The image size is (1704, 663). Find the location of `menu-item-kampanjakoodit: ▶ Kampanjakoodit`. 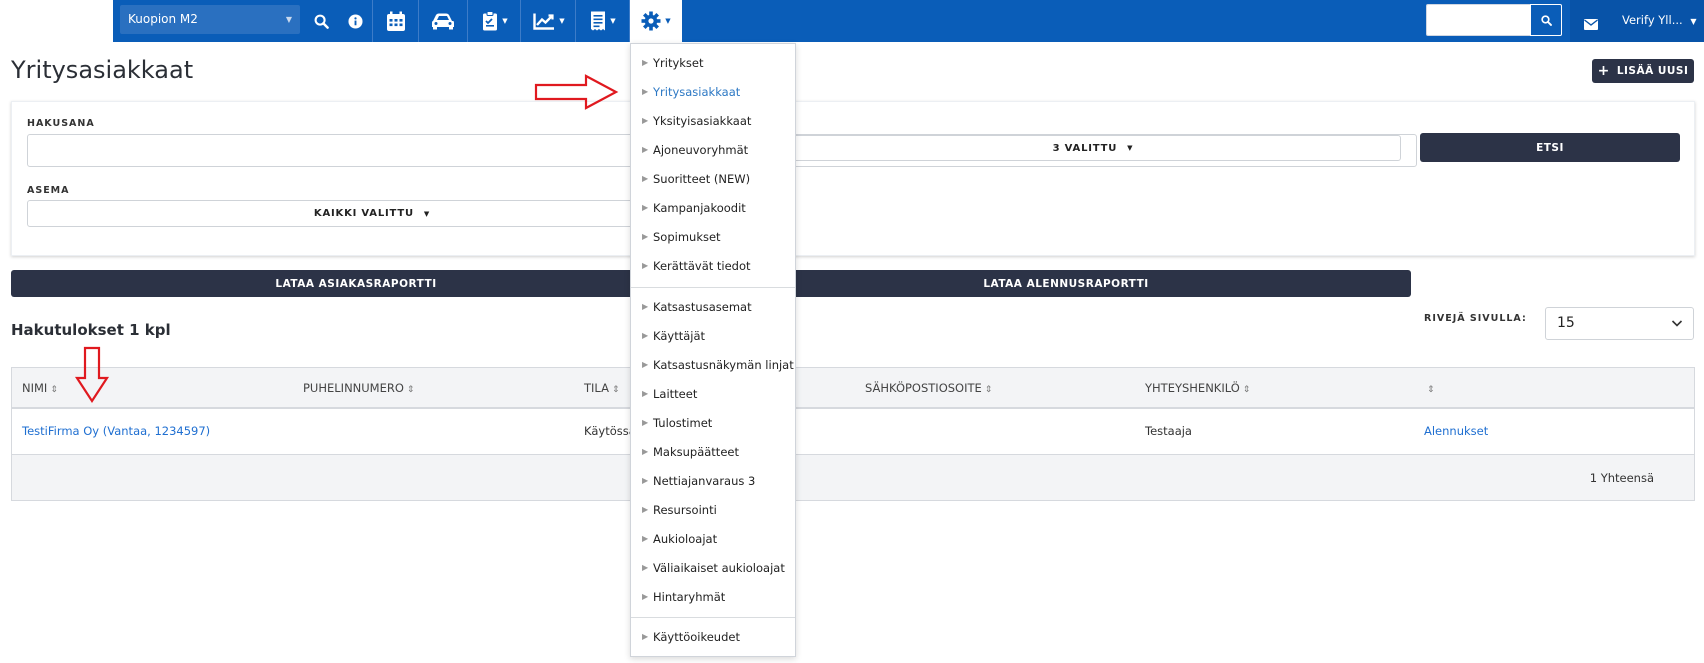

menu-item-kampanjakoodit: ▶ Kampanjakoodit is located at coordinates (713, 211).